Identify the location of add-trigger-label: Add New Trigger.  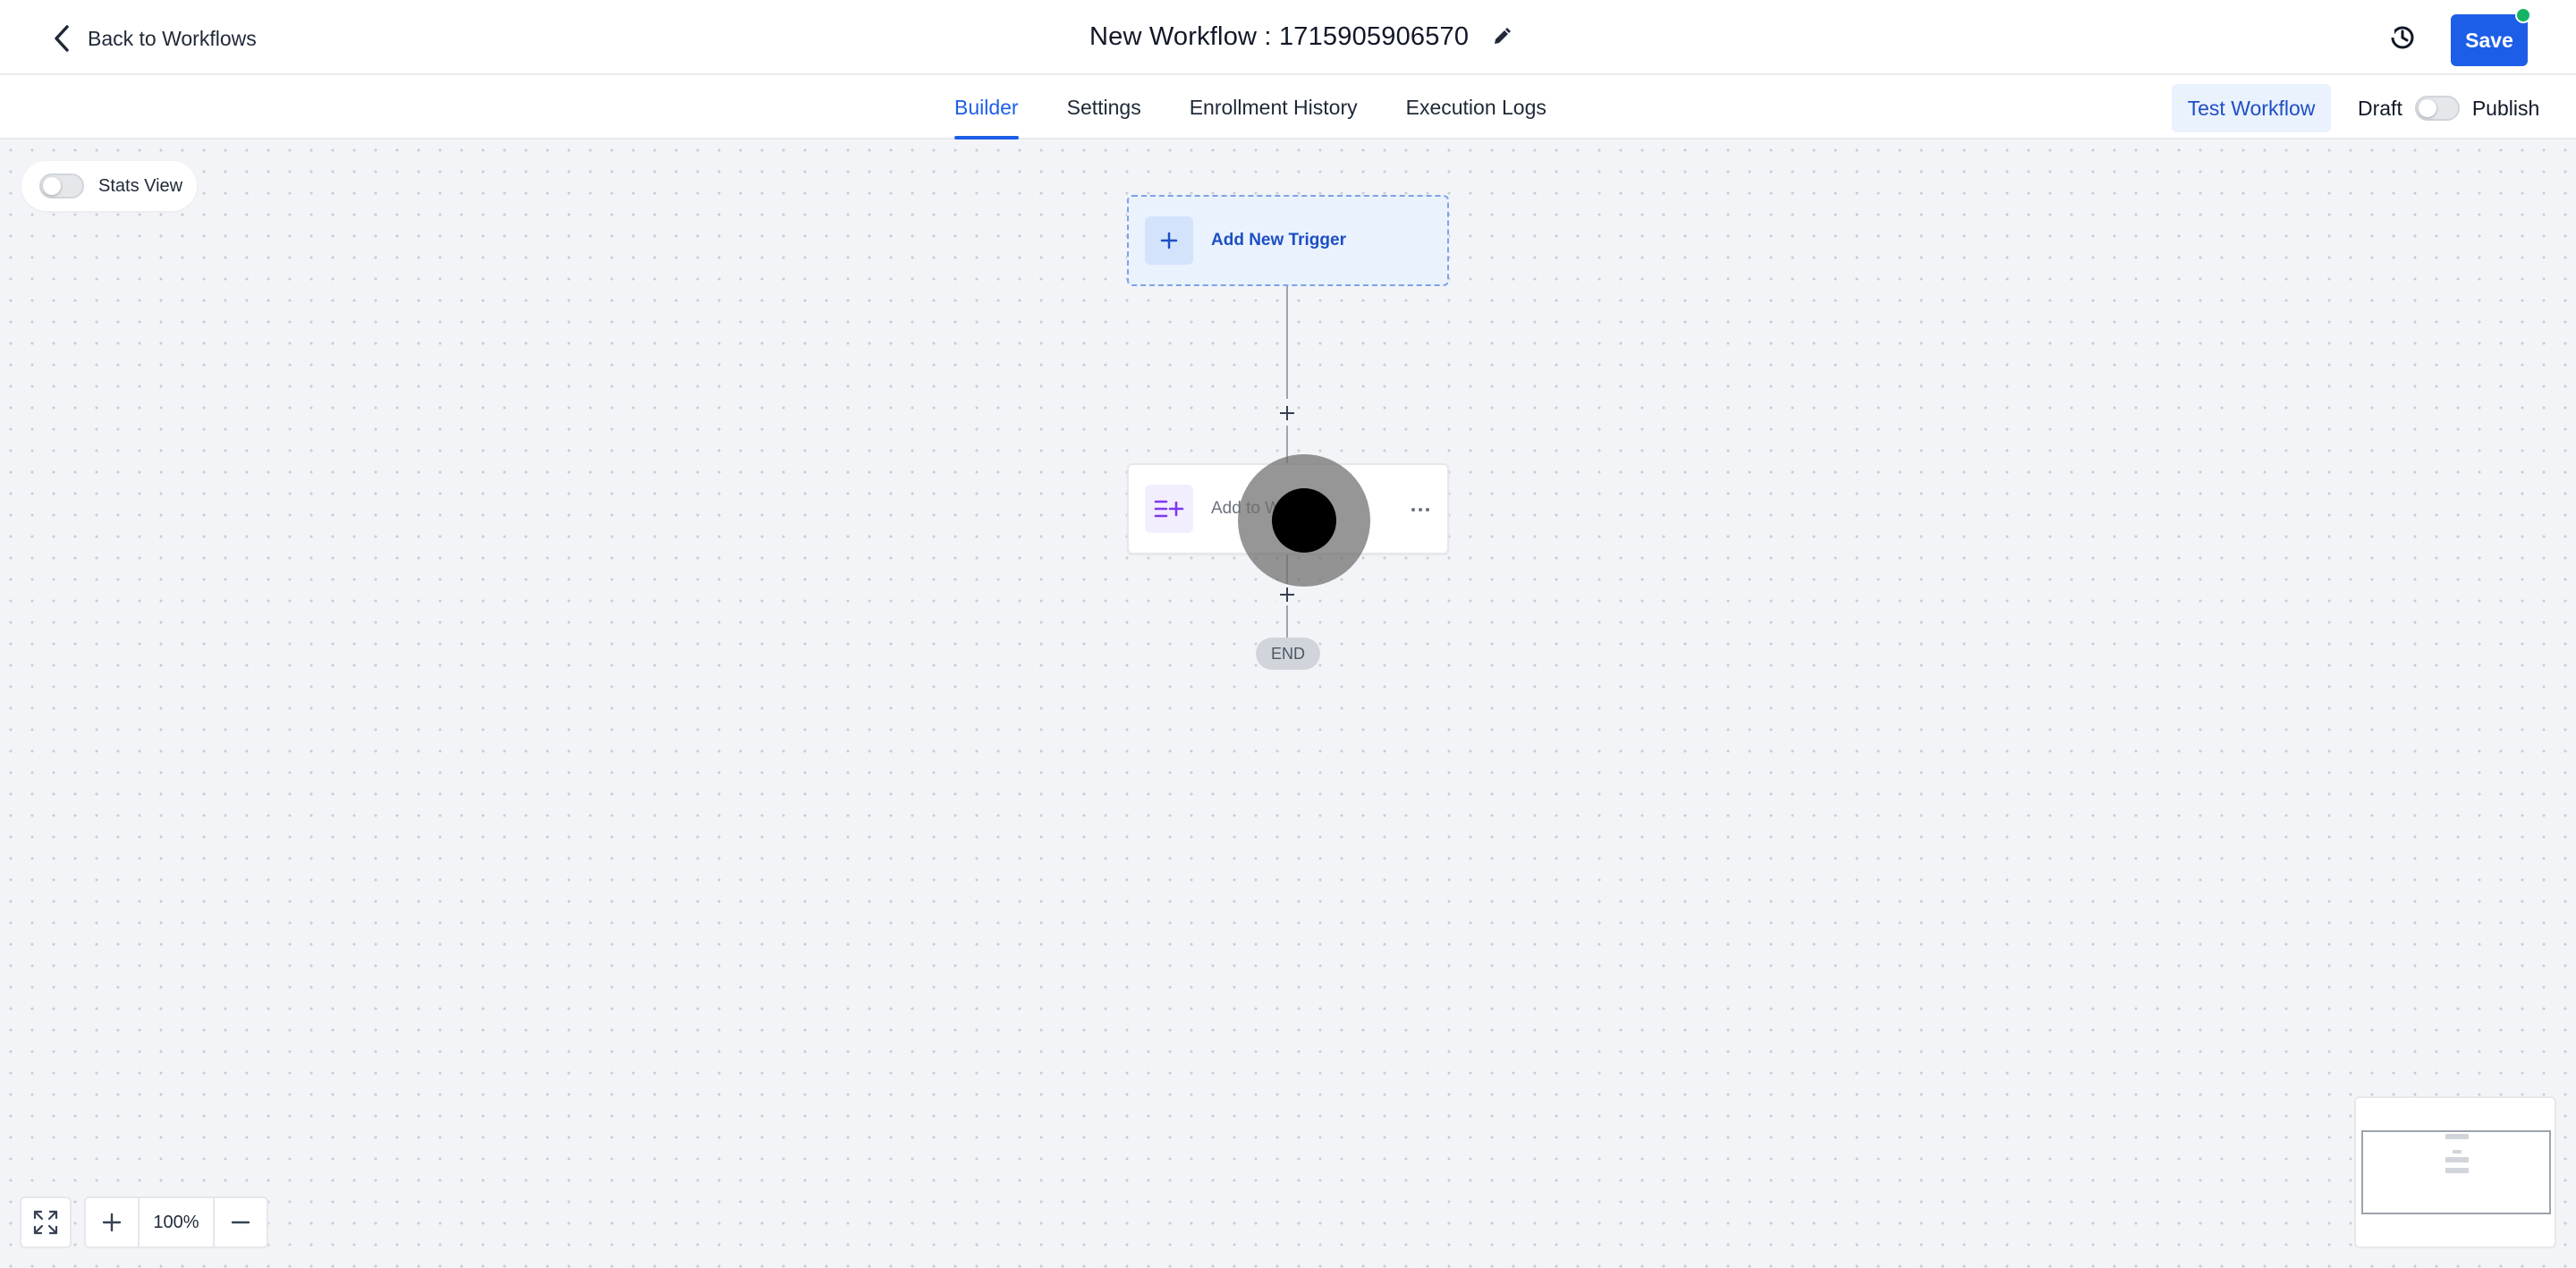
(1278, 240).